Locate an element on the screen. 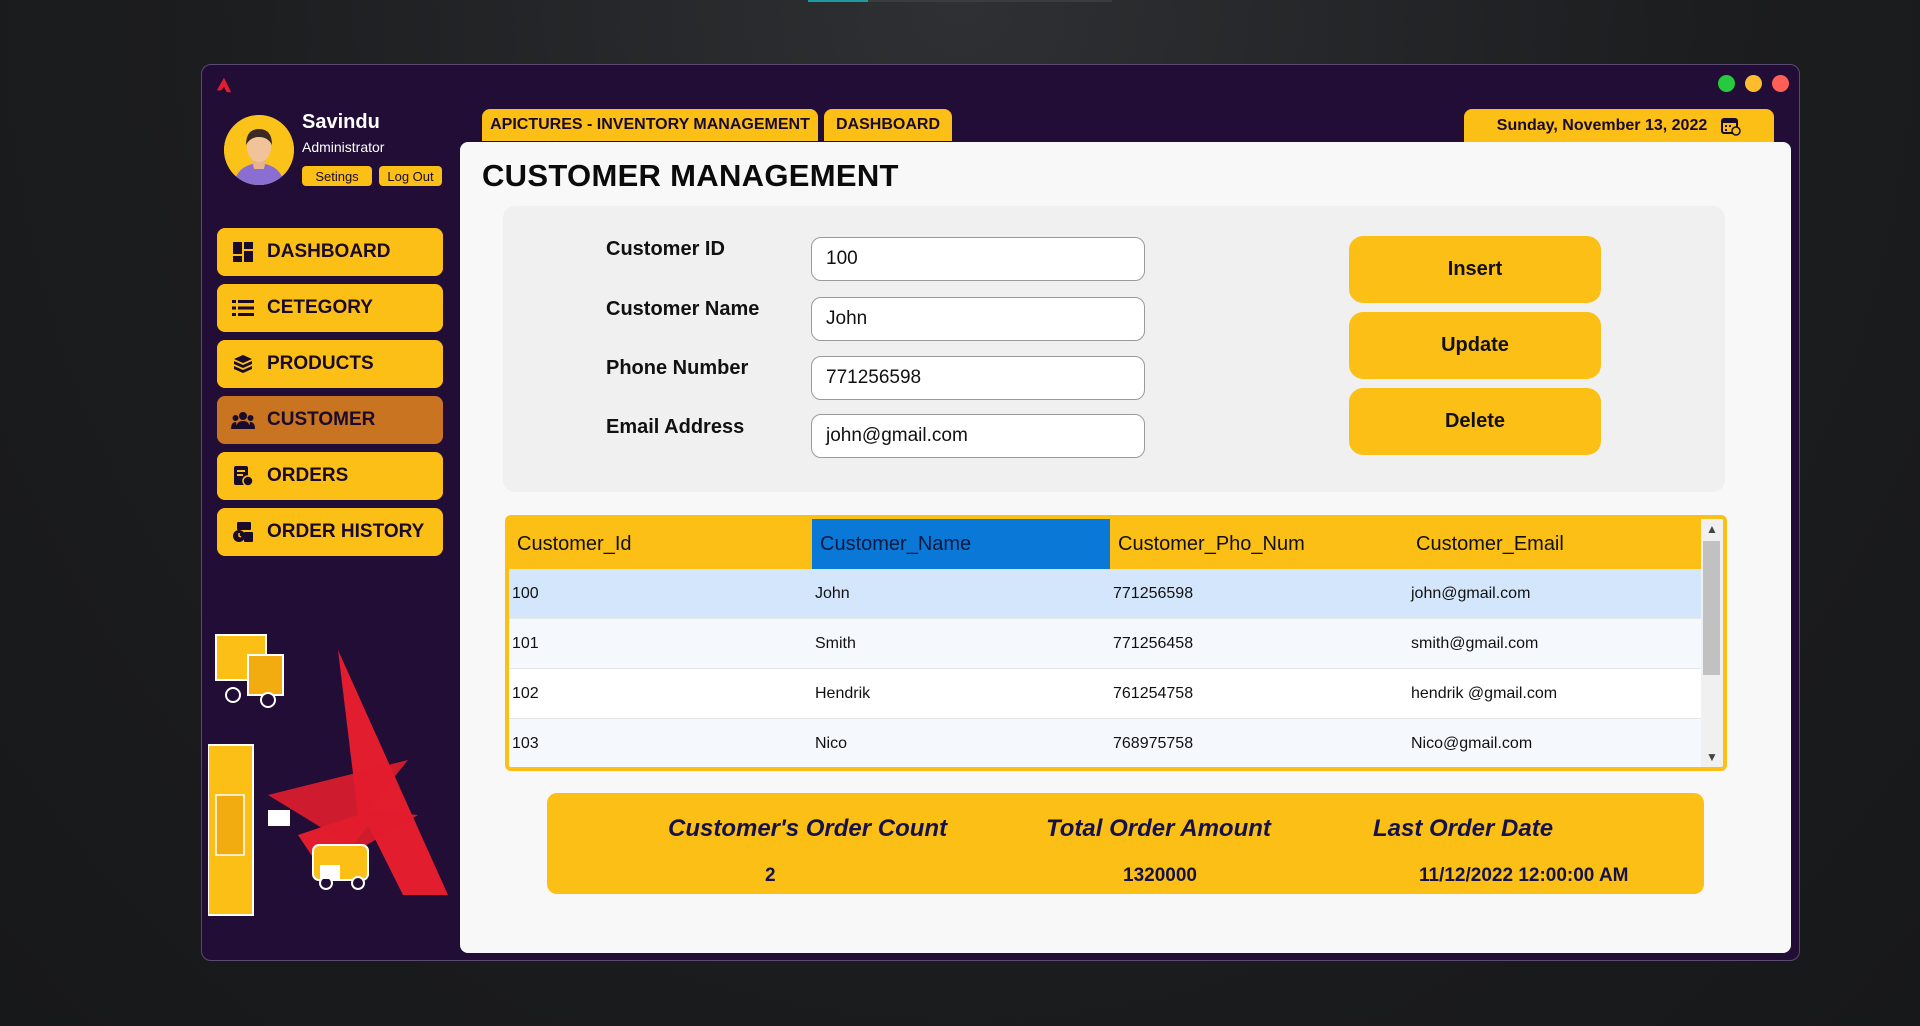 The height and width of the screenshot is (1026, 1920). column-header-customer-id: Customer_Id is located at coordinates (660, 544).